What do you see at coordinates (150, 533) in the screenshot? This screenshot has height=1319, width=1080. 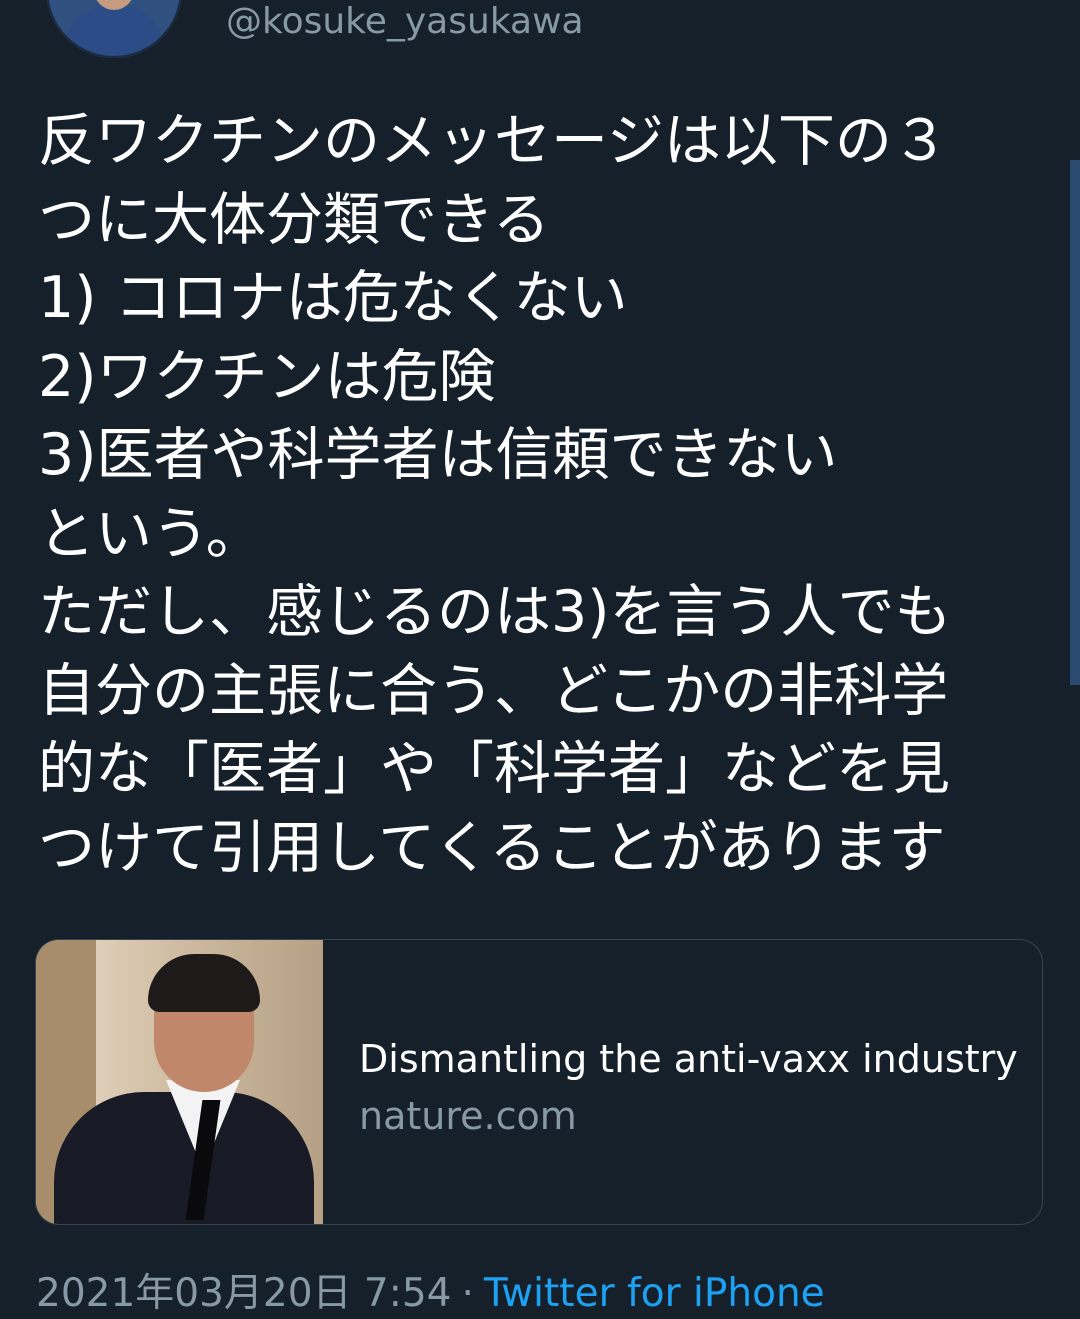 I see `tweet-line: という。` at bounding box center [150, 533].